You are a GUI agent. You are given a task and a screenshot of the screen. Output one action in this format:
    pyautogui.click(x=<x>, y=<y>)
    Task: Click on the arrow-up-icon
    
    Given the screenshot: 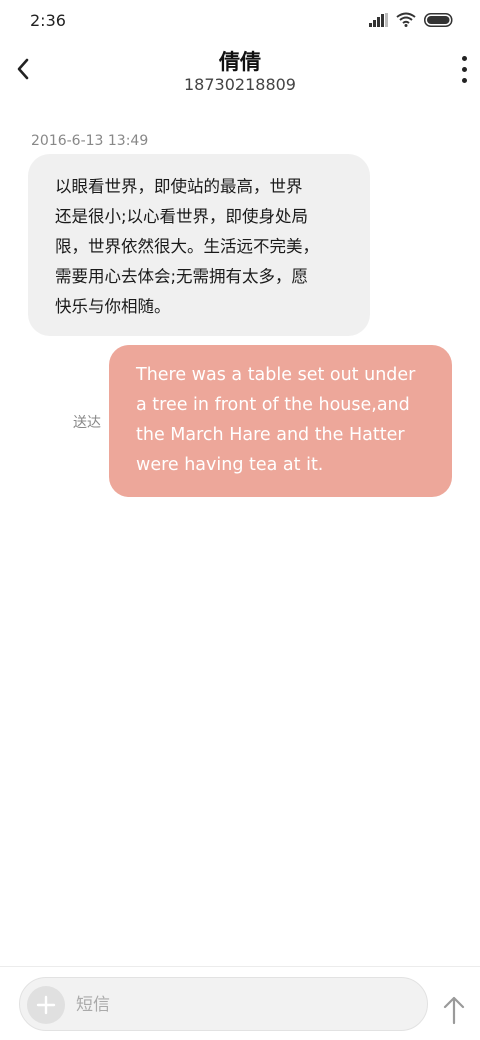 What is the action you would take?
    pyautogui.click(x=454, y=1010)
    